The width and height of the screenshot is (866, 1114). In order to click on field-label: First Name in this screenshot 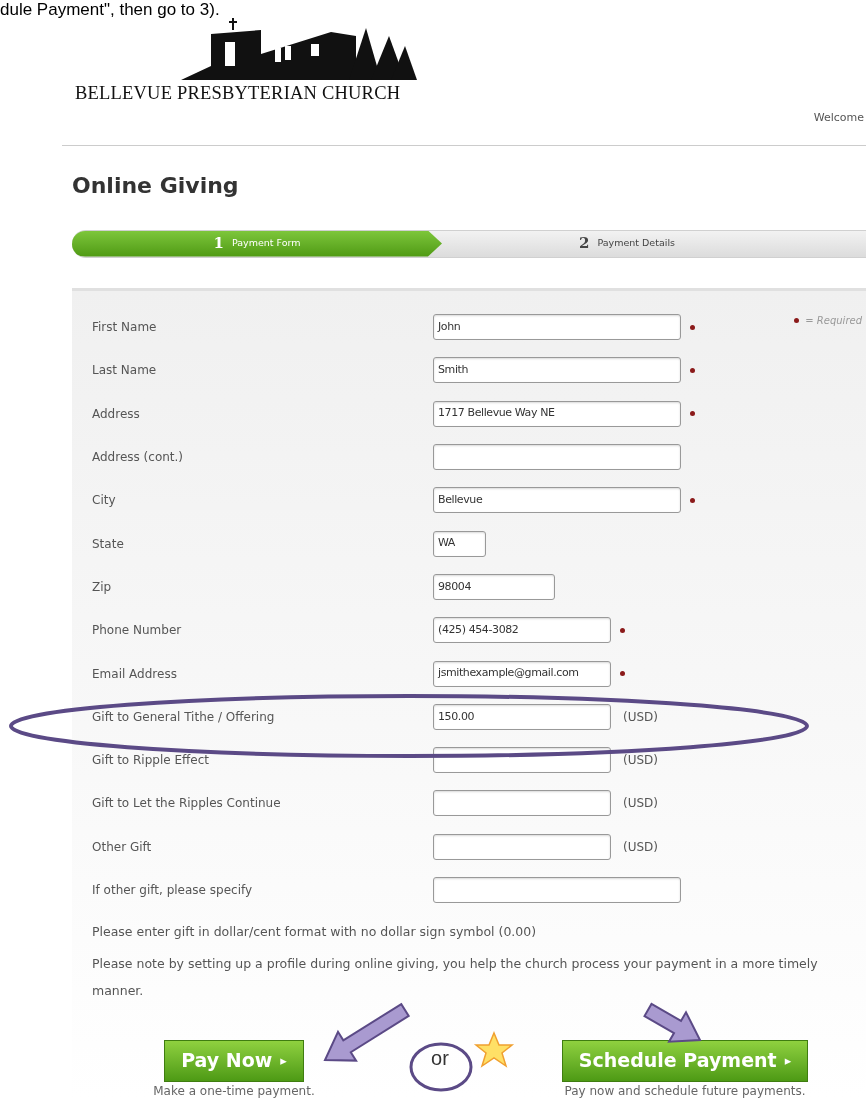, I will do `click(125, 328)`.